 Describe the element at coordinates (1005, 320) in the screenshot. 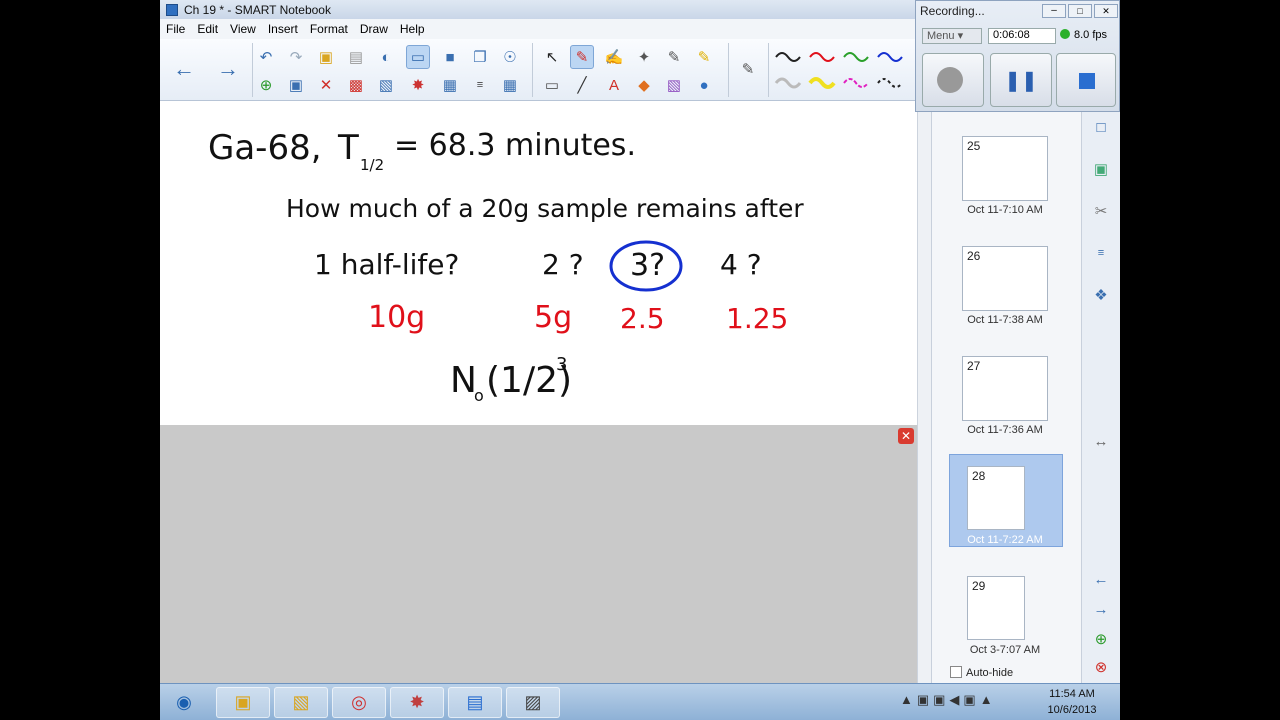

I see `page-date-26: Oct 11-7:38 AM` at that location.